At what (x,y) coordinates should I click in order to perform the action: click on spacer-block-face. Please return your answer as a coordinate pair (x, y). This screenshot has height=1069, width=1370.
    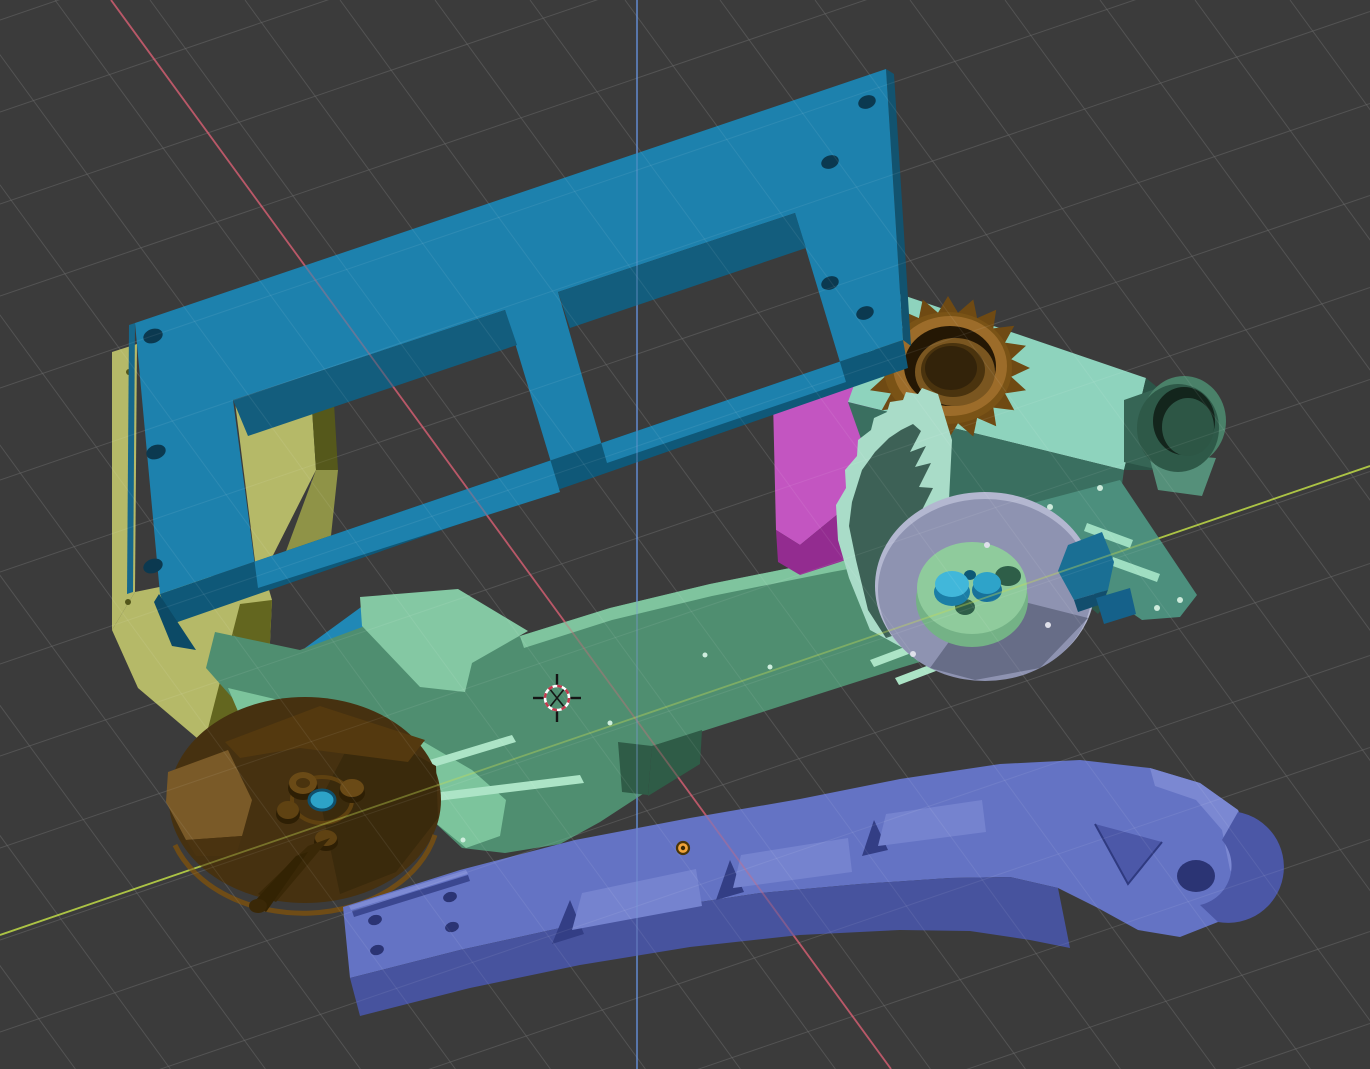
    Looking at the image, I should click on (128, 602).